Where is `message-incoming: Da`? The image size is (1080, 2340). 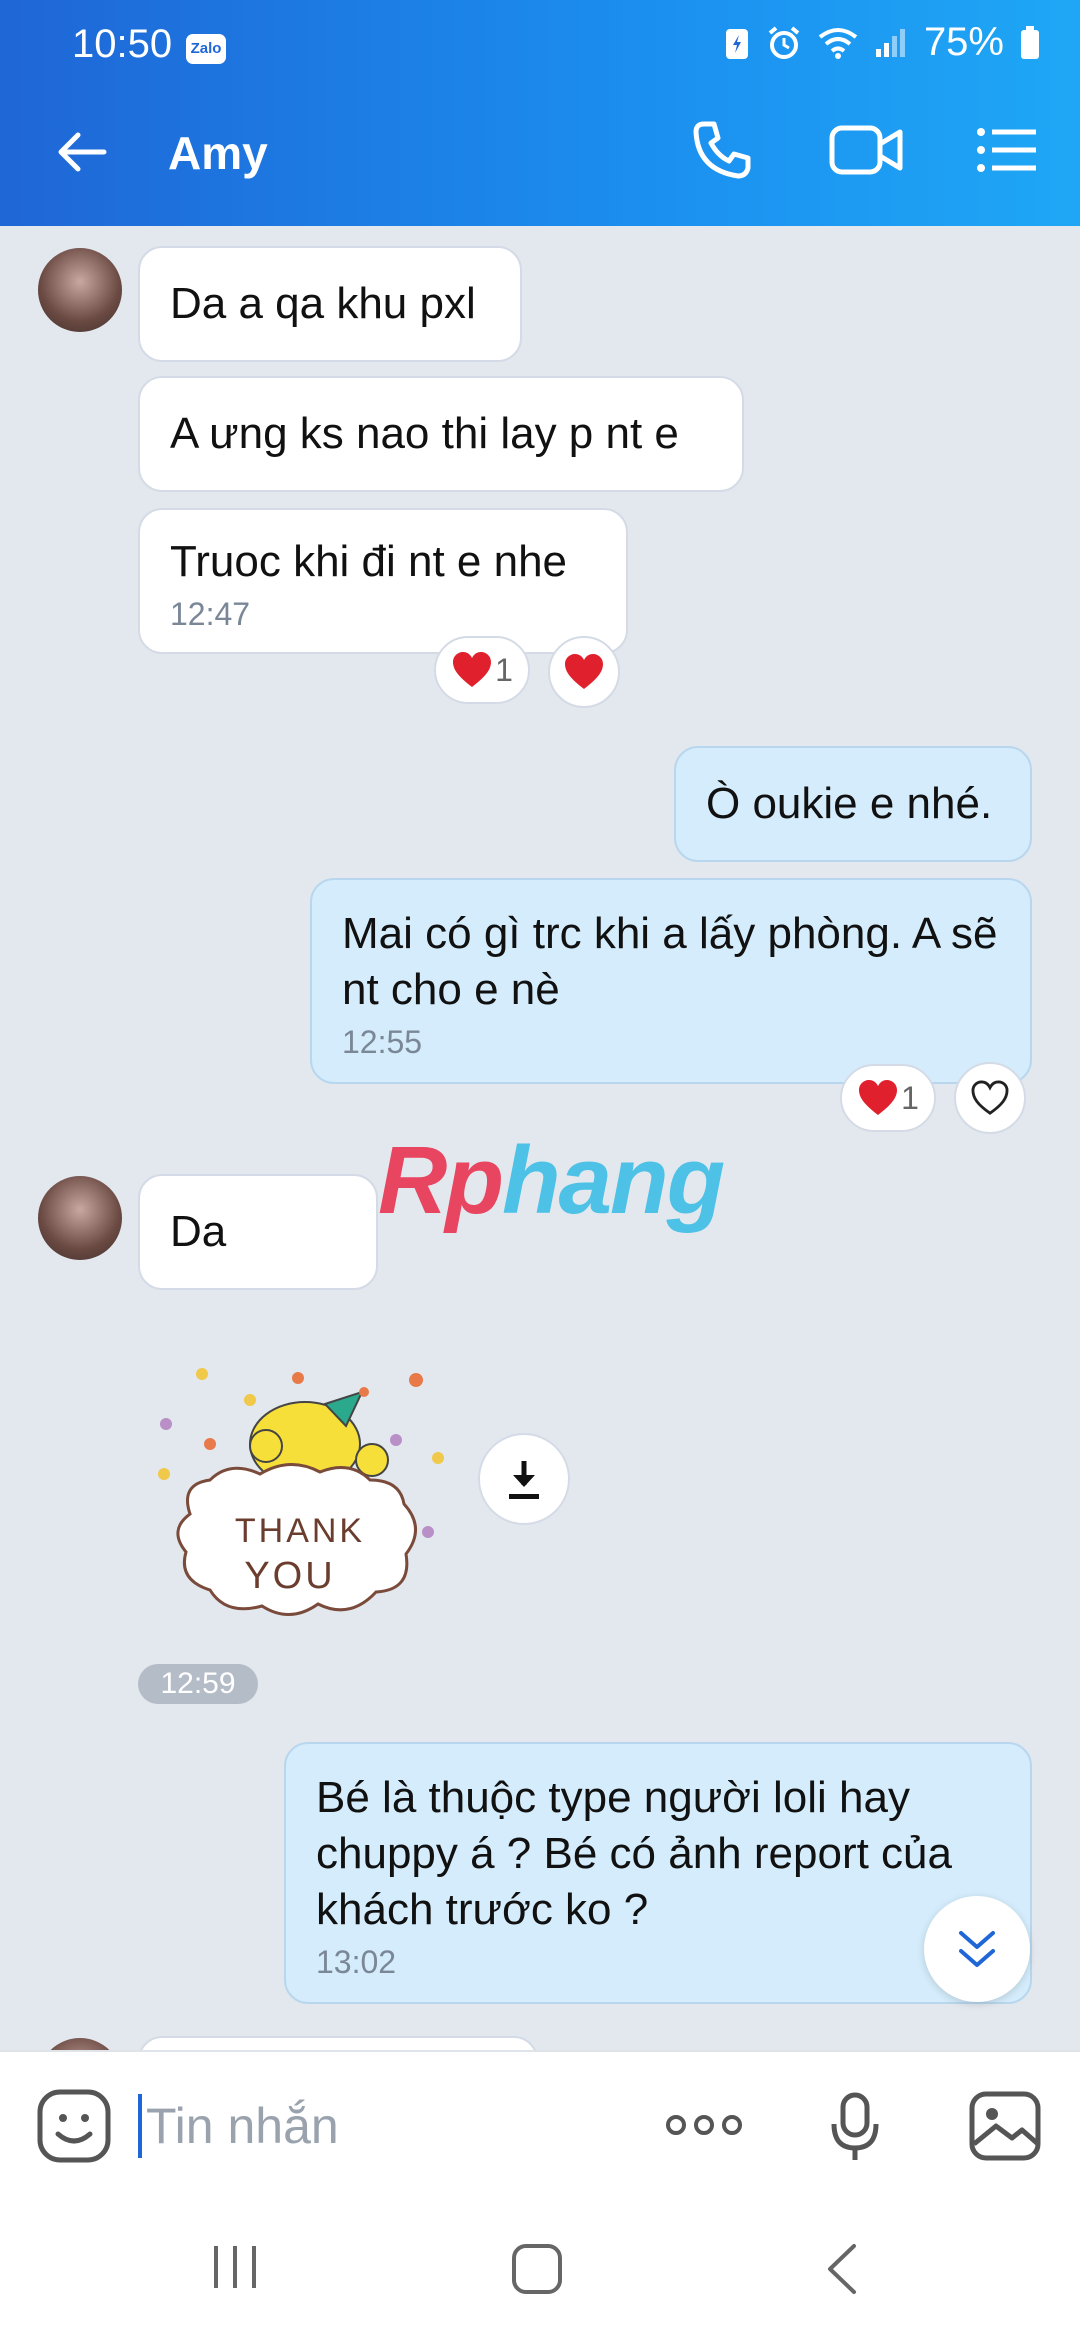
message-incoming: Da is located at coordinates (258, 1232).